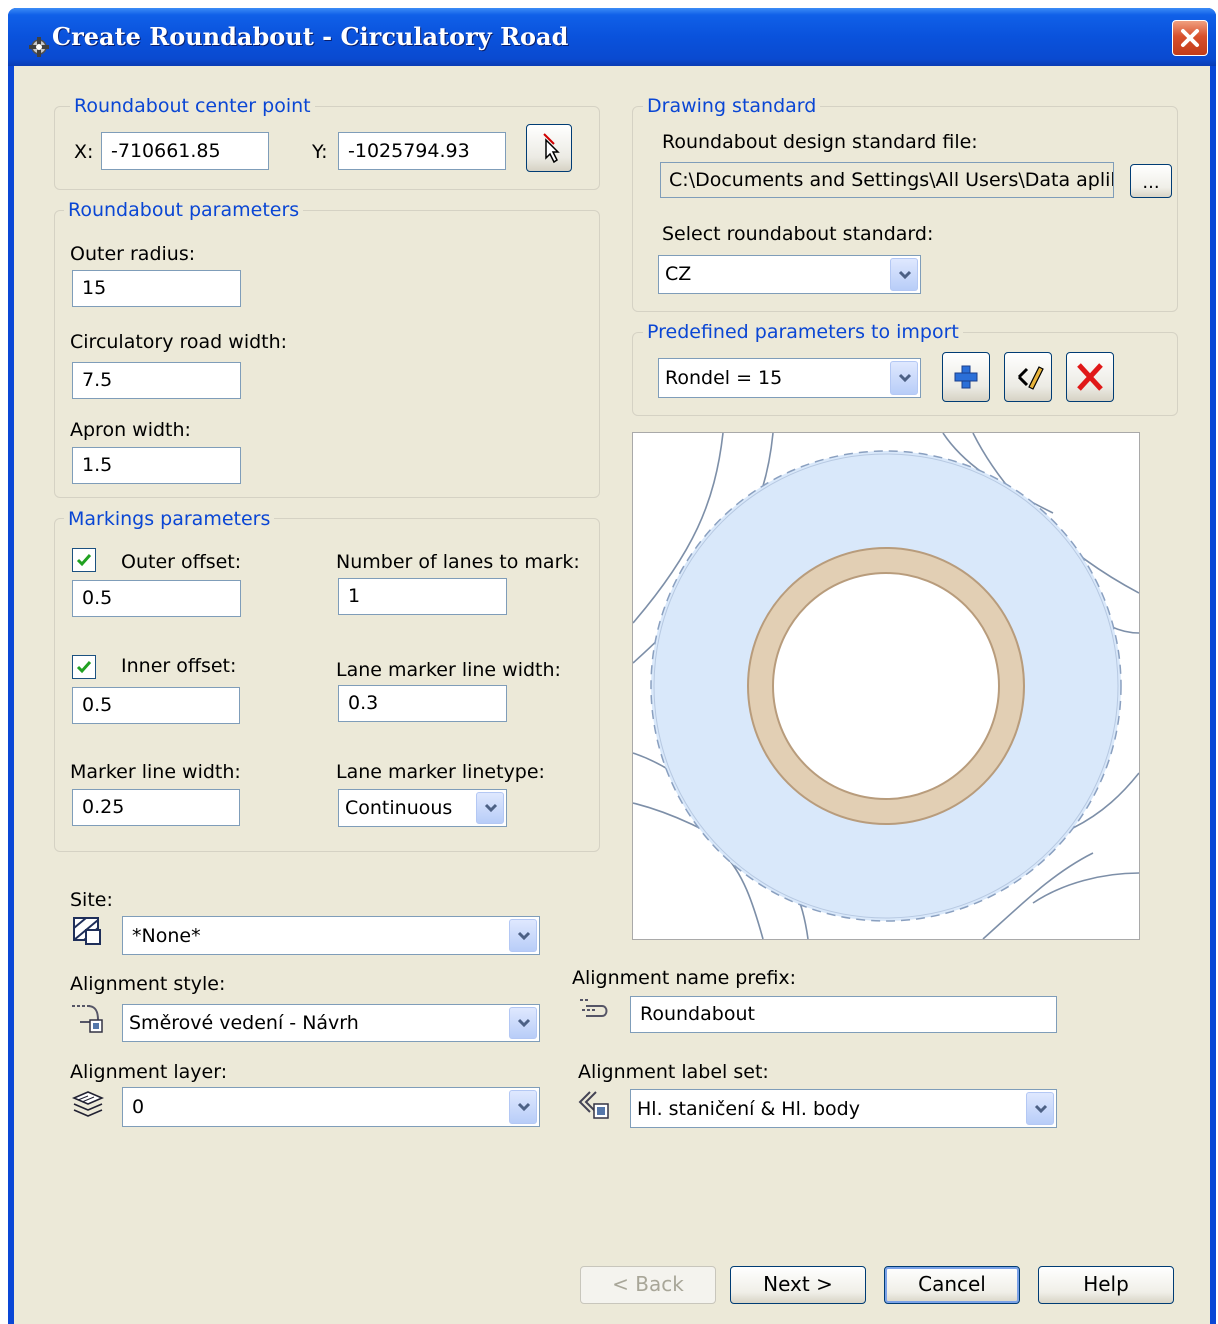  I want to click on y-coordinate-input: -1025794.93, so click(422, 151).